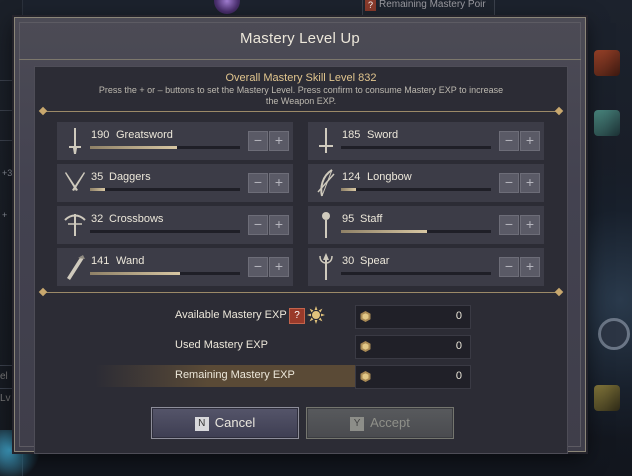 This screenshot has height=476, width=632. I want to click on cancel-button: N Cancel, so click(225, 423).